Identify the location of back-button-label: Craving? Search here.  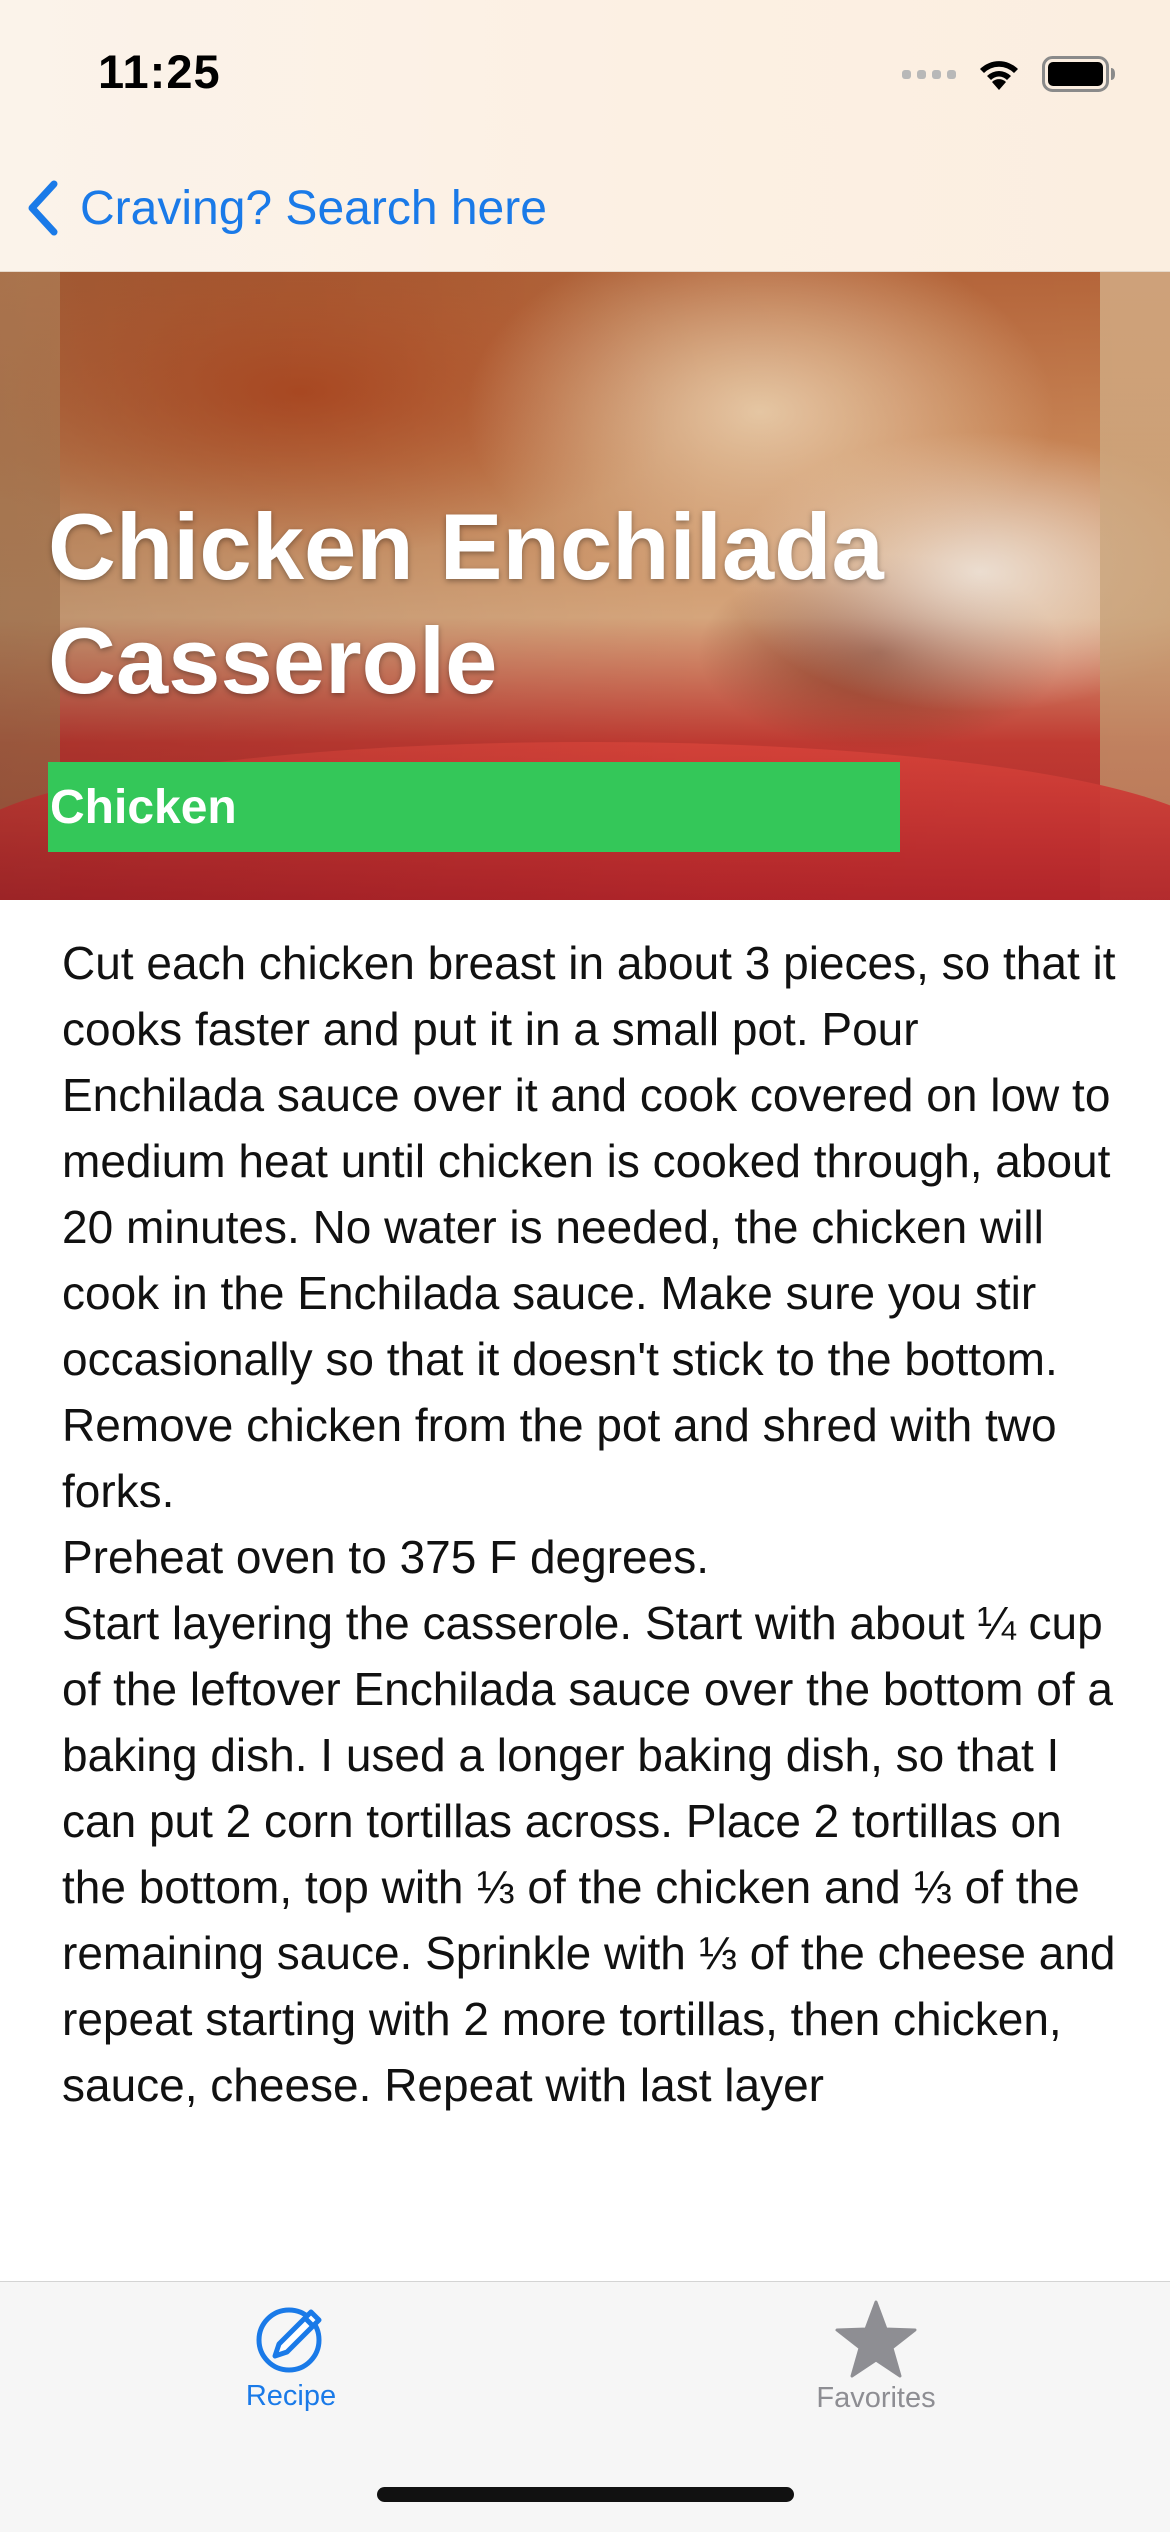
(313, 208).